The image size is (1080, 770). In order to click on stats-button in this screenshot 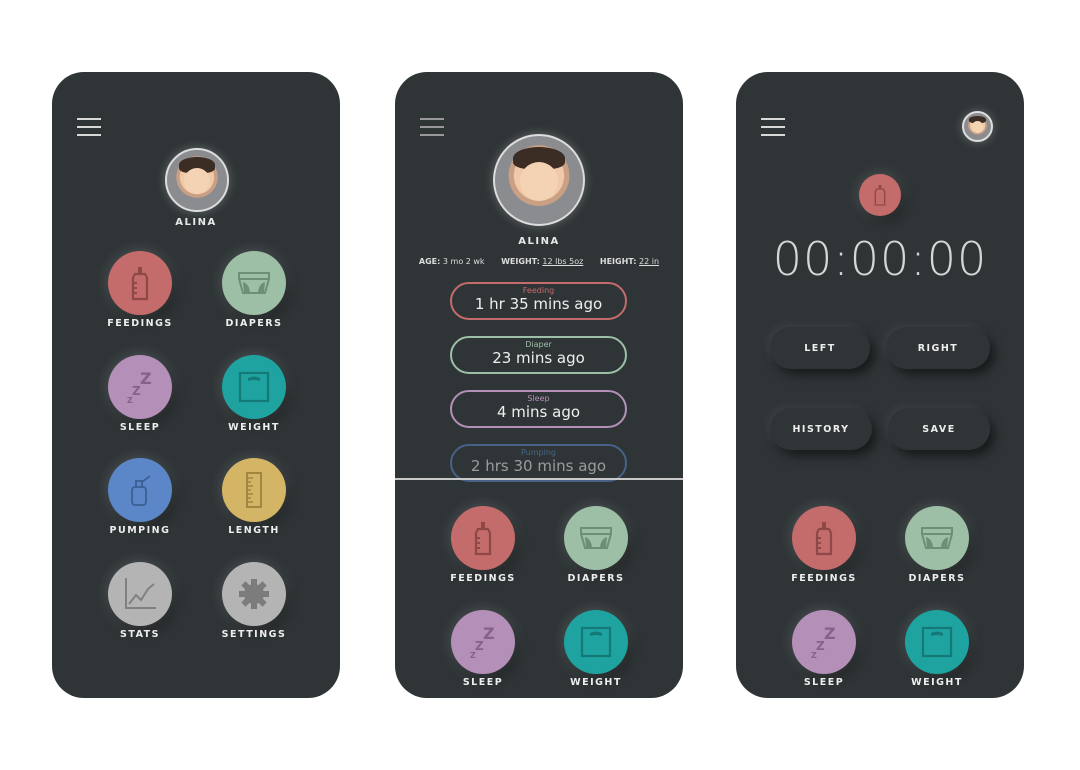, I will do `click(140, 594)`.